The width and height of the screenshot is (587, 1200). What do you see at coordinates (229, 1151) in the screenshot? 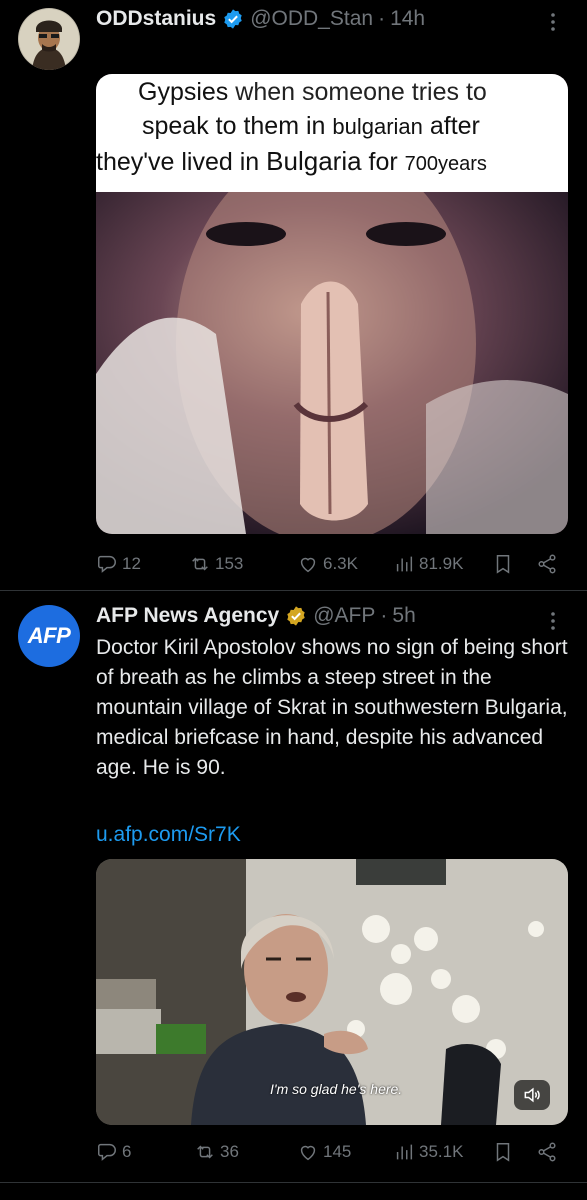
I see `retweet-count: 36` at bounding box center [229, 1151].